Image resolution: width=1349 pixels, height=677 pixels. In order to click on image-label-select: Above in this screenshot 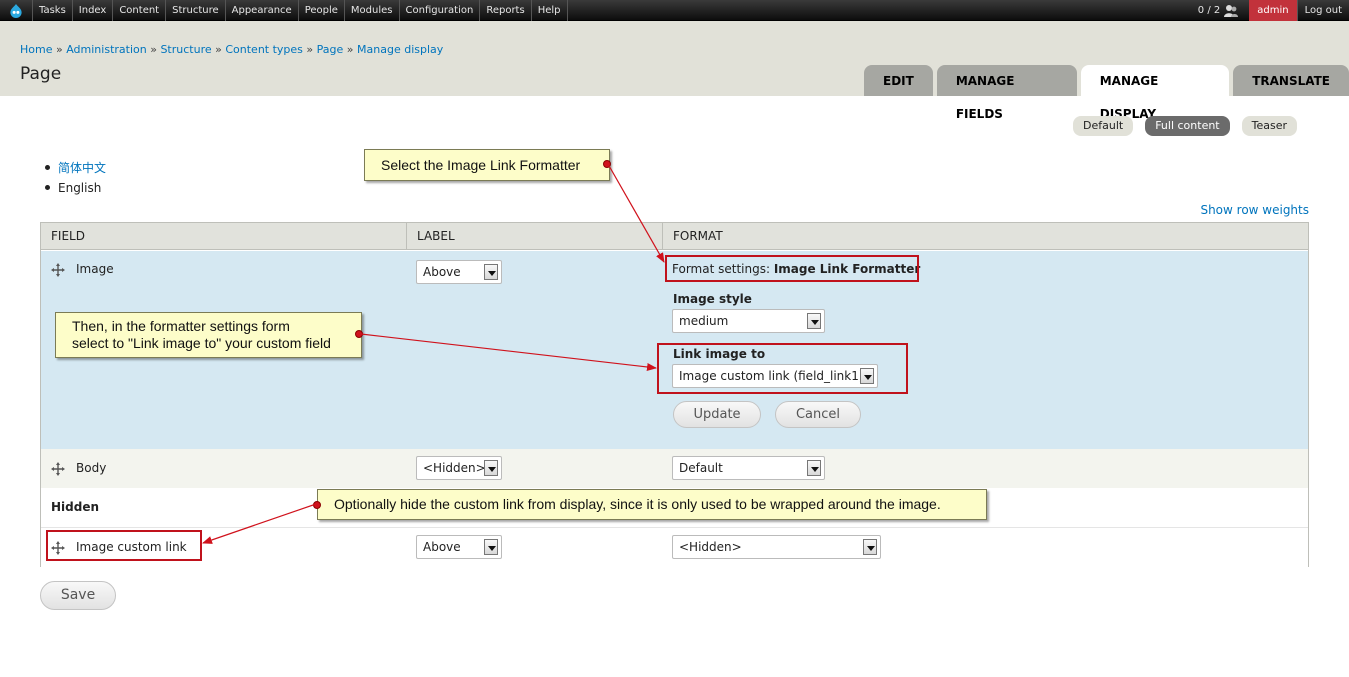, I will do `click(459, 272)`.